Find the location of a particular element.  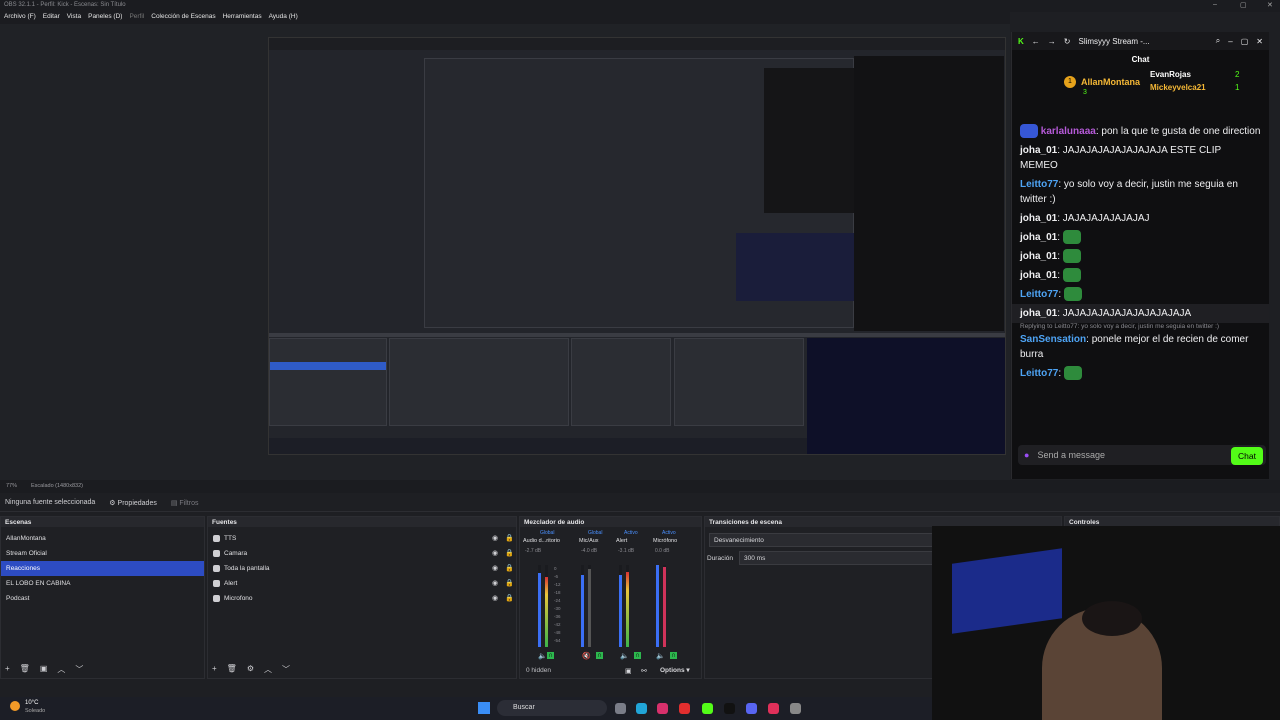

speaker-muted-icon: 🔇 is located at coordinates (586, 656).